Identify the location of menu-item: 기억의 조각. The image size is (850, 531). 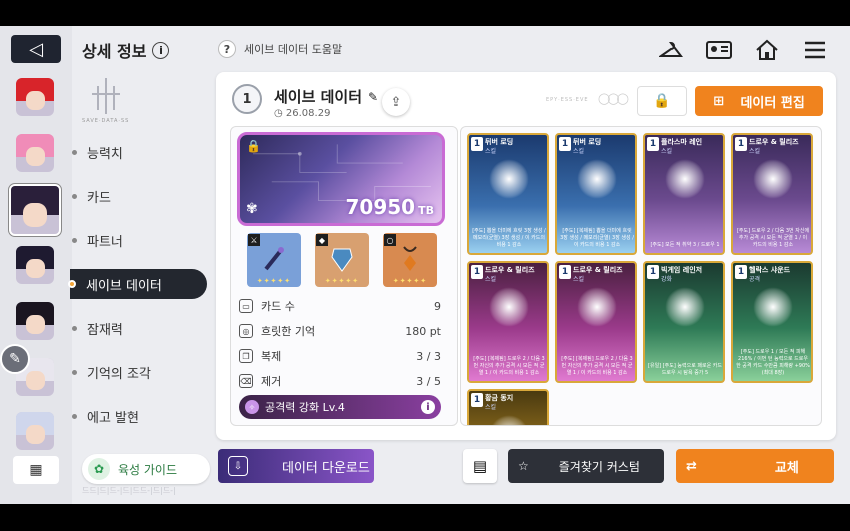
(140, 372).